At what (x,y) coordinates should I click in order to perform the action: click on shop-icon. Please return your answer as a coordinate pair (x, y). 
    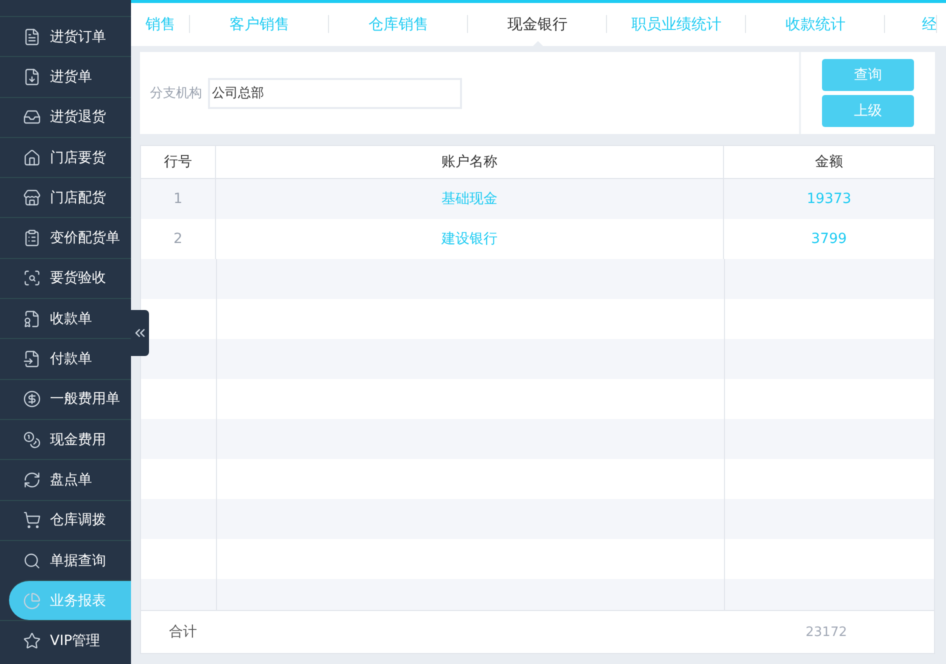
    Looking at the image, I should click on (32, 197).